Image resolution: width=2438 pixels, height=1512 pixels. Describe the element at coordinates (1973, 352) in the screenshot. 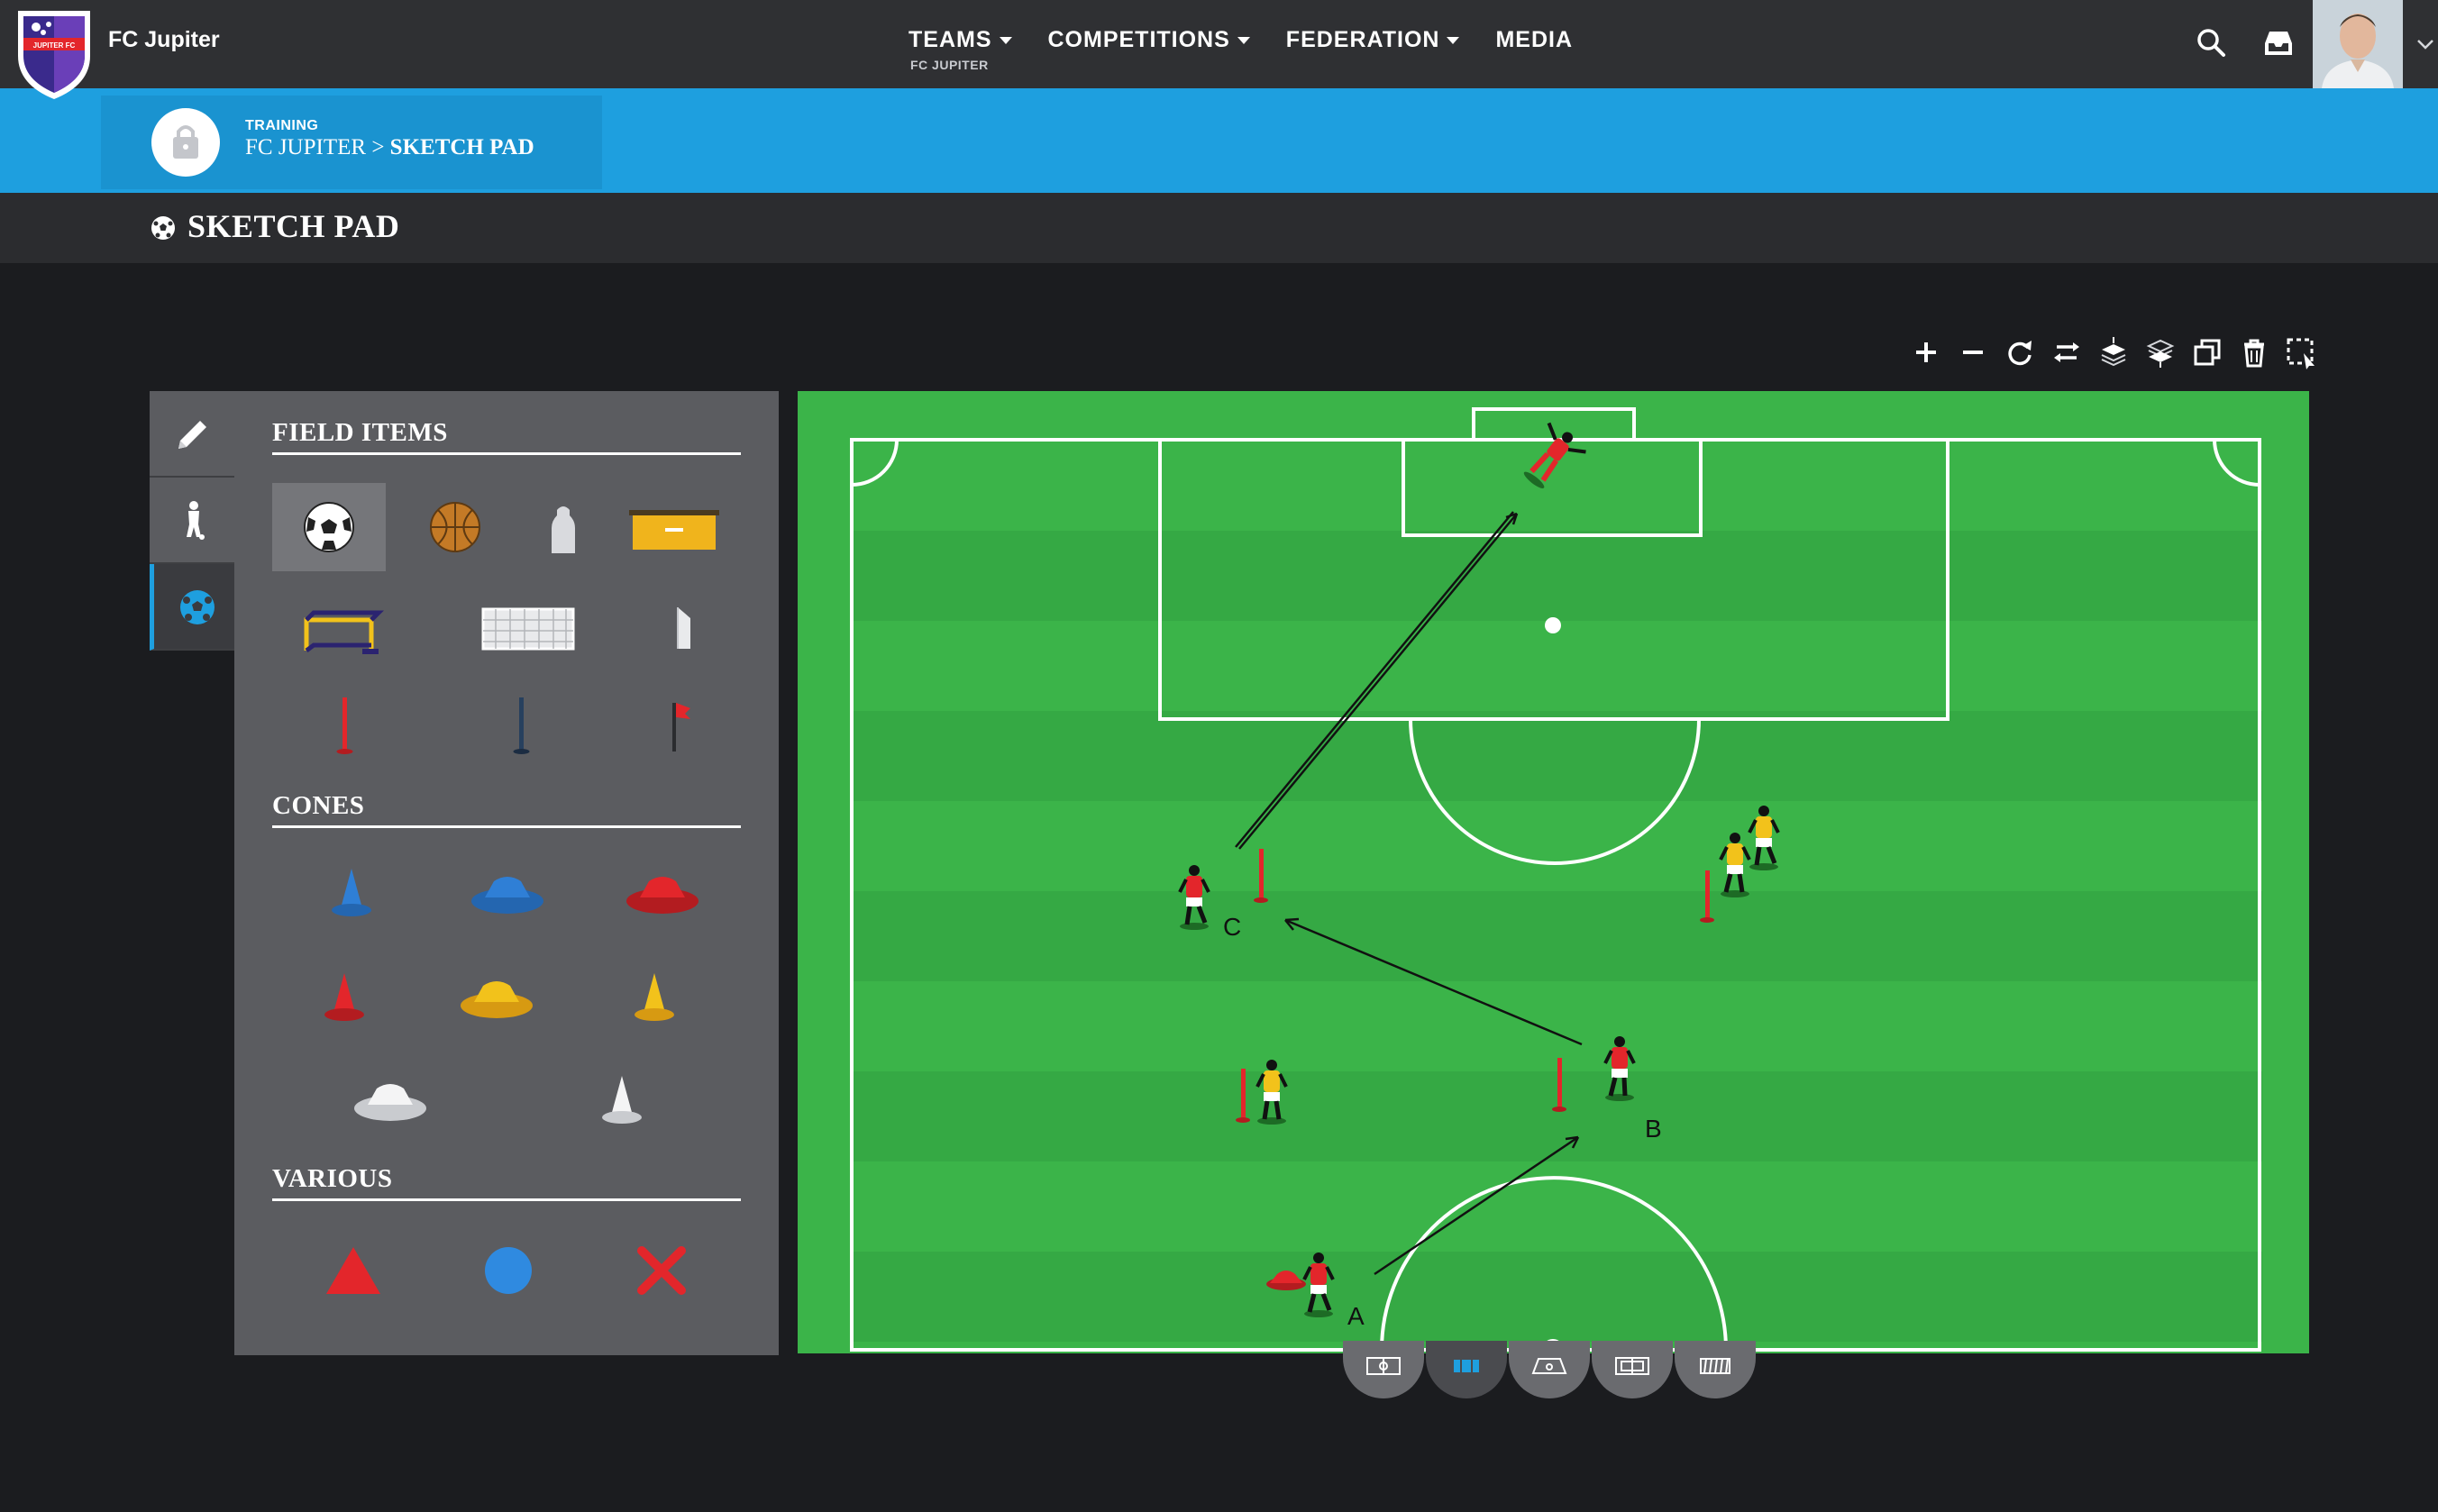

I see `zoom-out-icon` at that location.